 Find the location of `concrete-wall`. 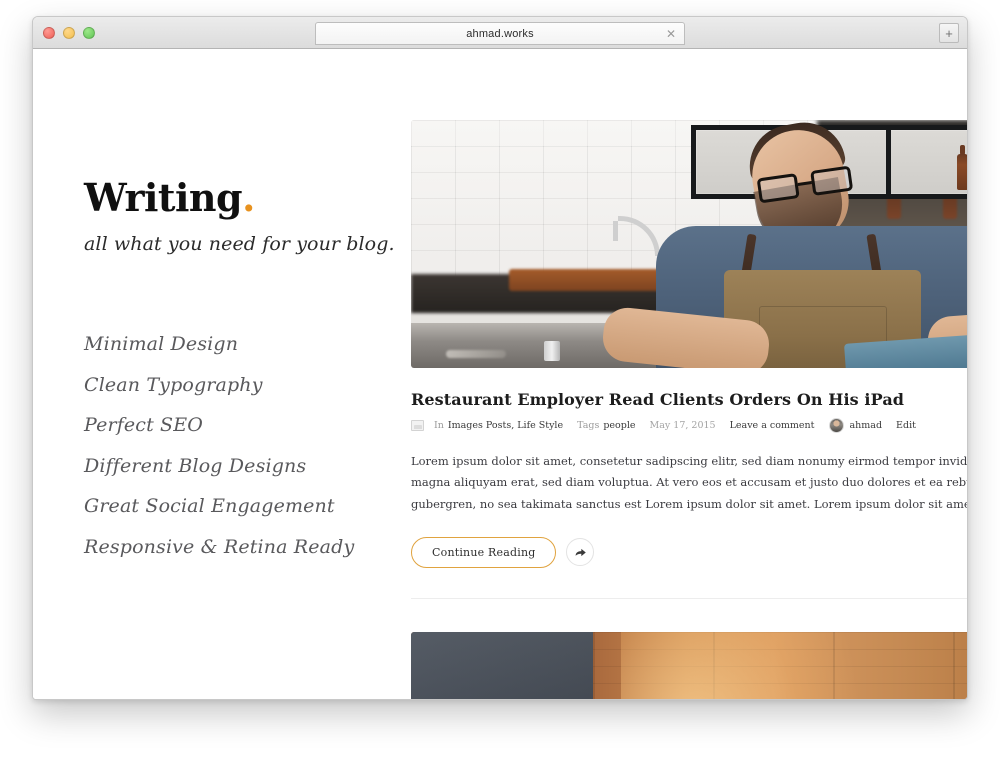

concrete-wall is located at coordinates (502, 665).